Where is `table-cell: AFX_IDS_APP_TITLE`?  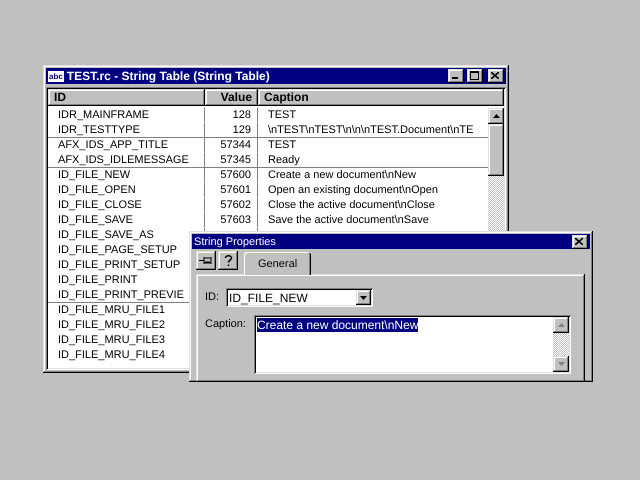 table-cell: AFX_IDS_APP_TITLE is located at coordinates (126, 144).